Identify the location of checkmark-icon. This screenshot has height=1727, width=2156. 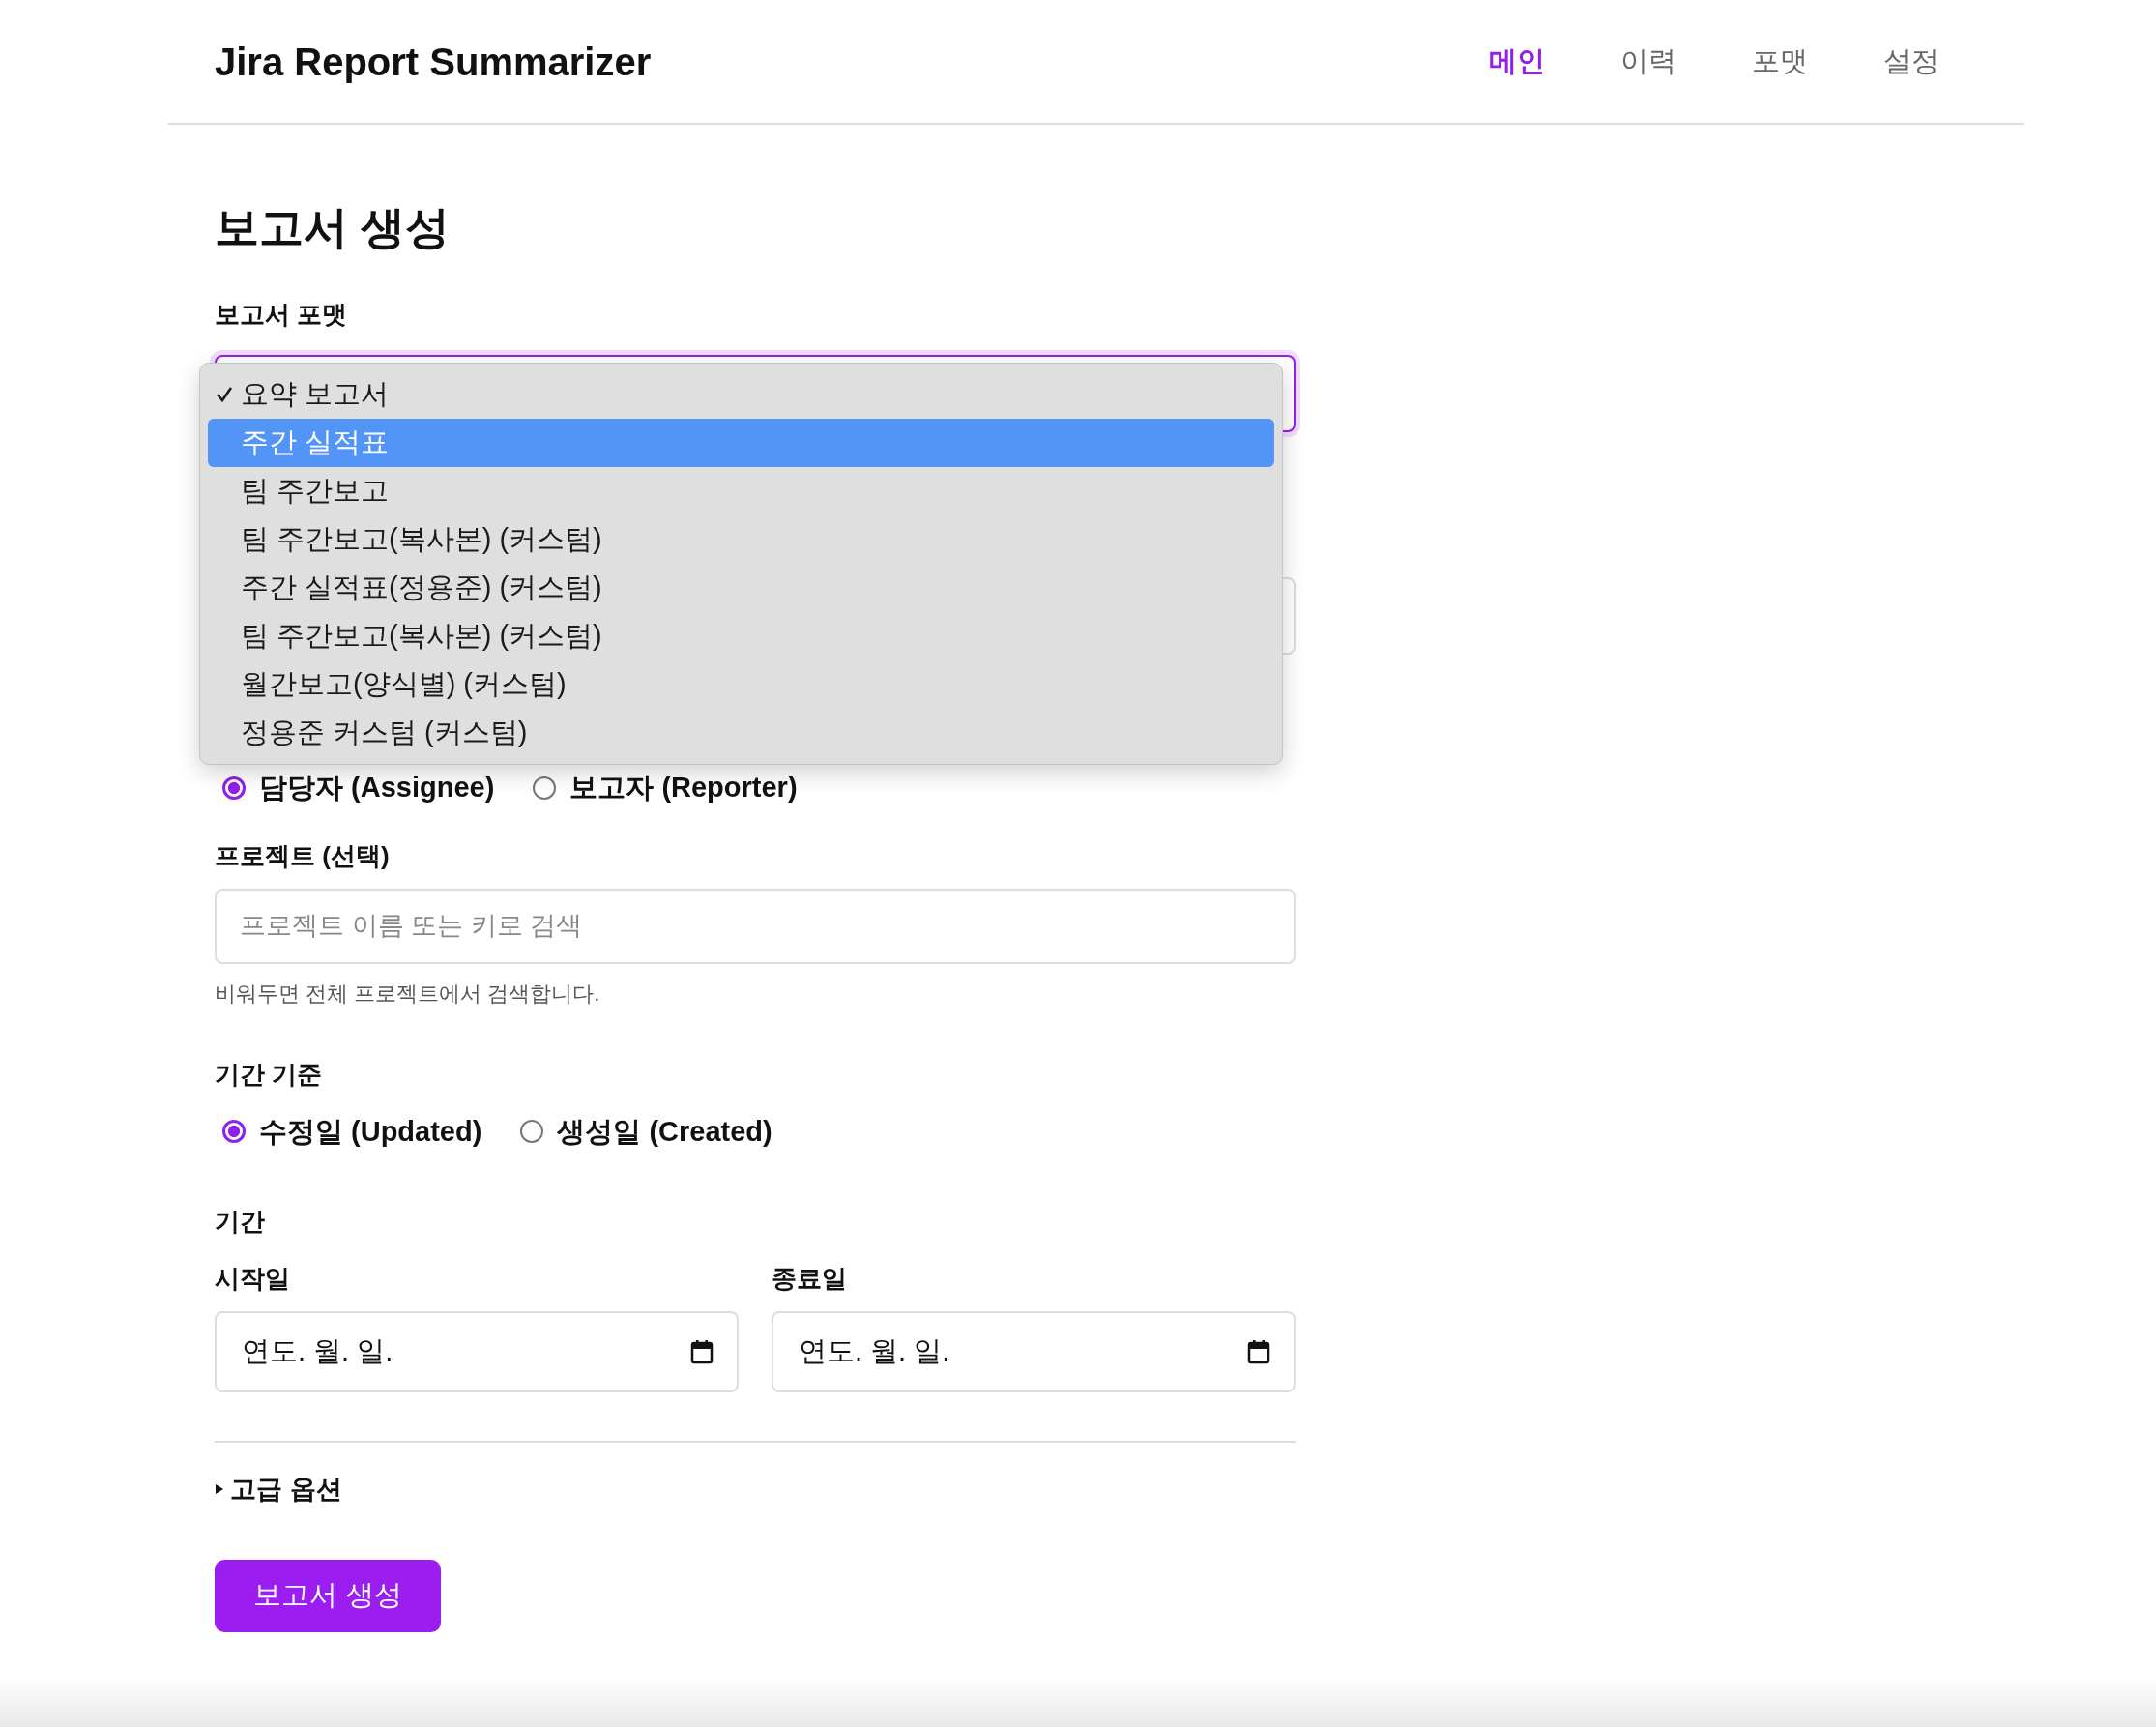
(224, 394).